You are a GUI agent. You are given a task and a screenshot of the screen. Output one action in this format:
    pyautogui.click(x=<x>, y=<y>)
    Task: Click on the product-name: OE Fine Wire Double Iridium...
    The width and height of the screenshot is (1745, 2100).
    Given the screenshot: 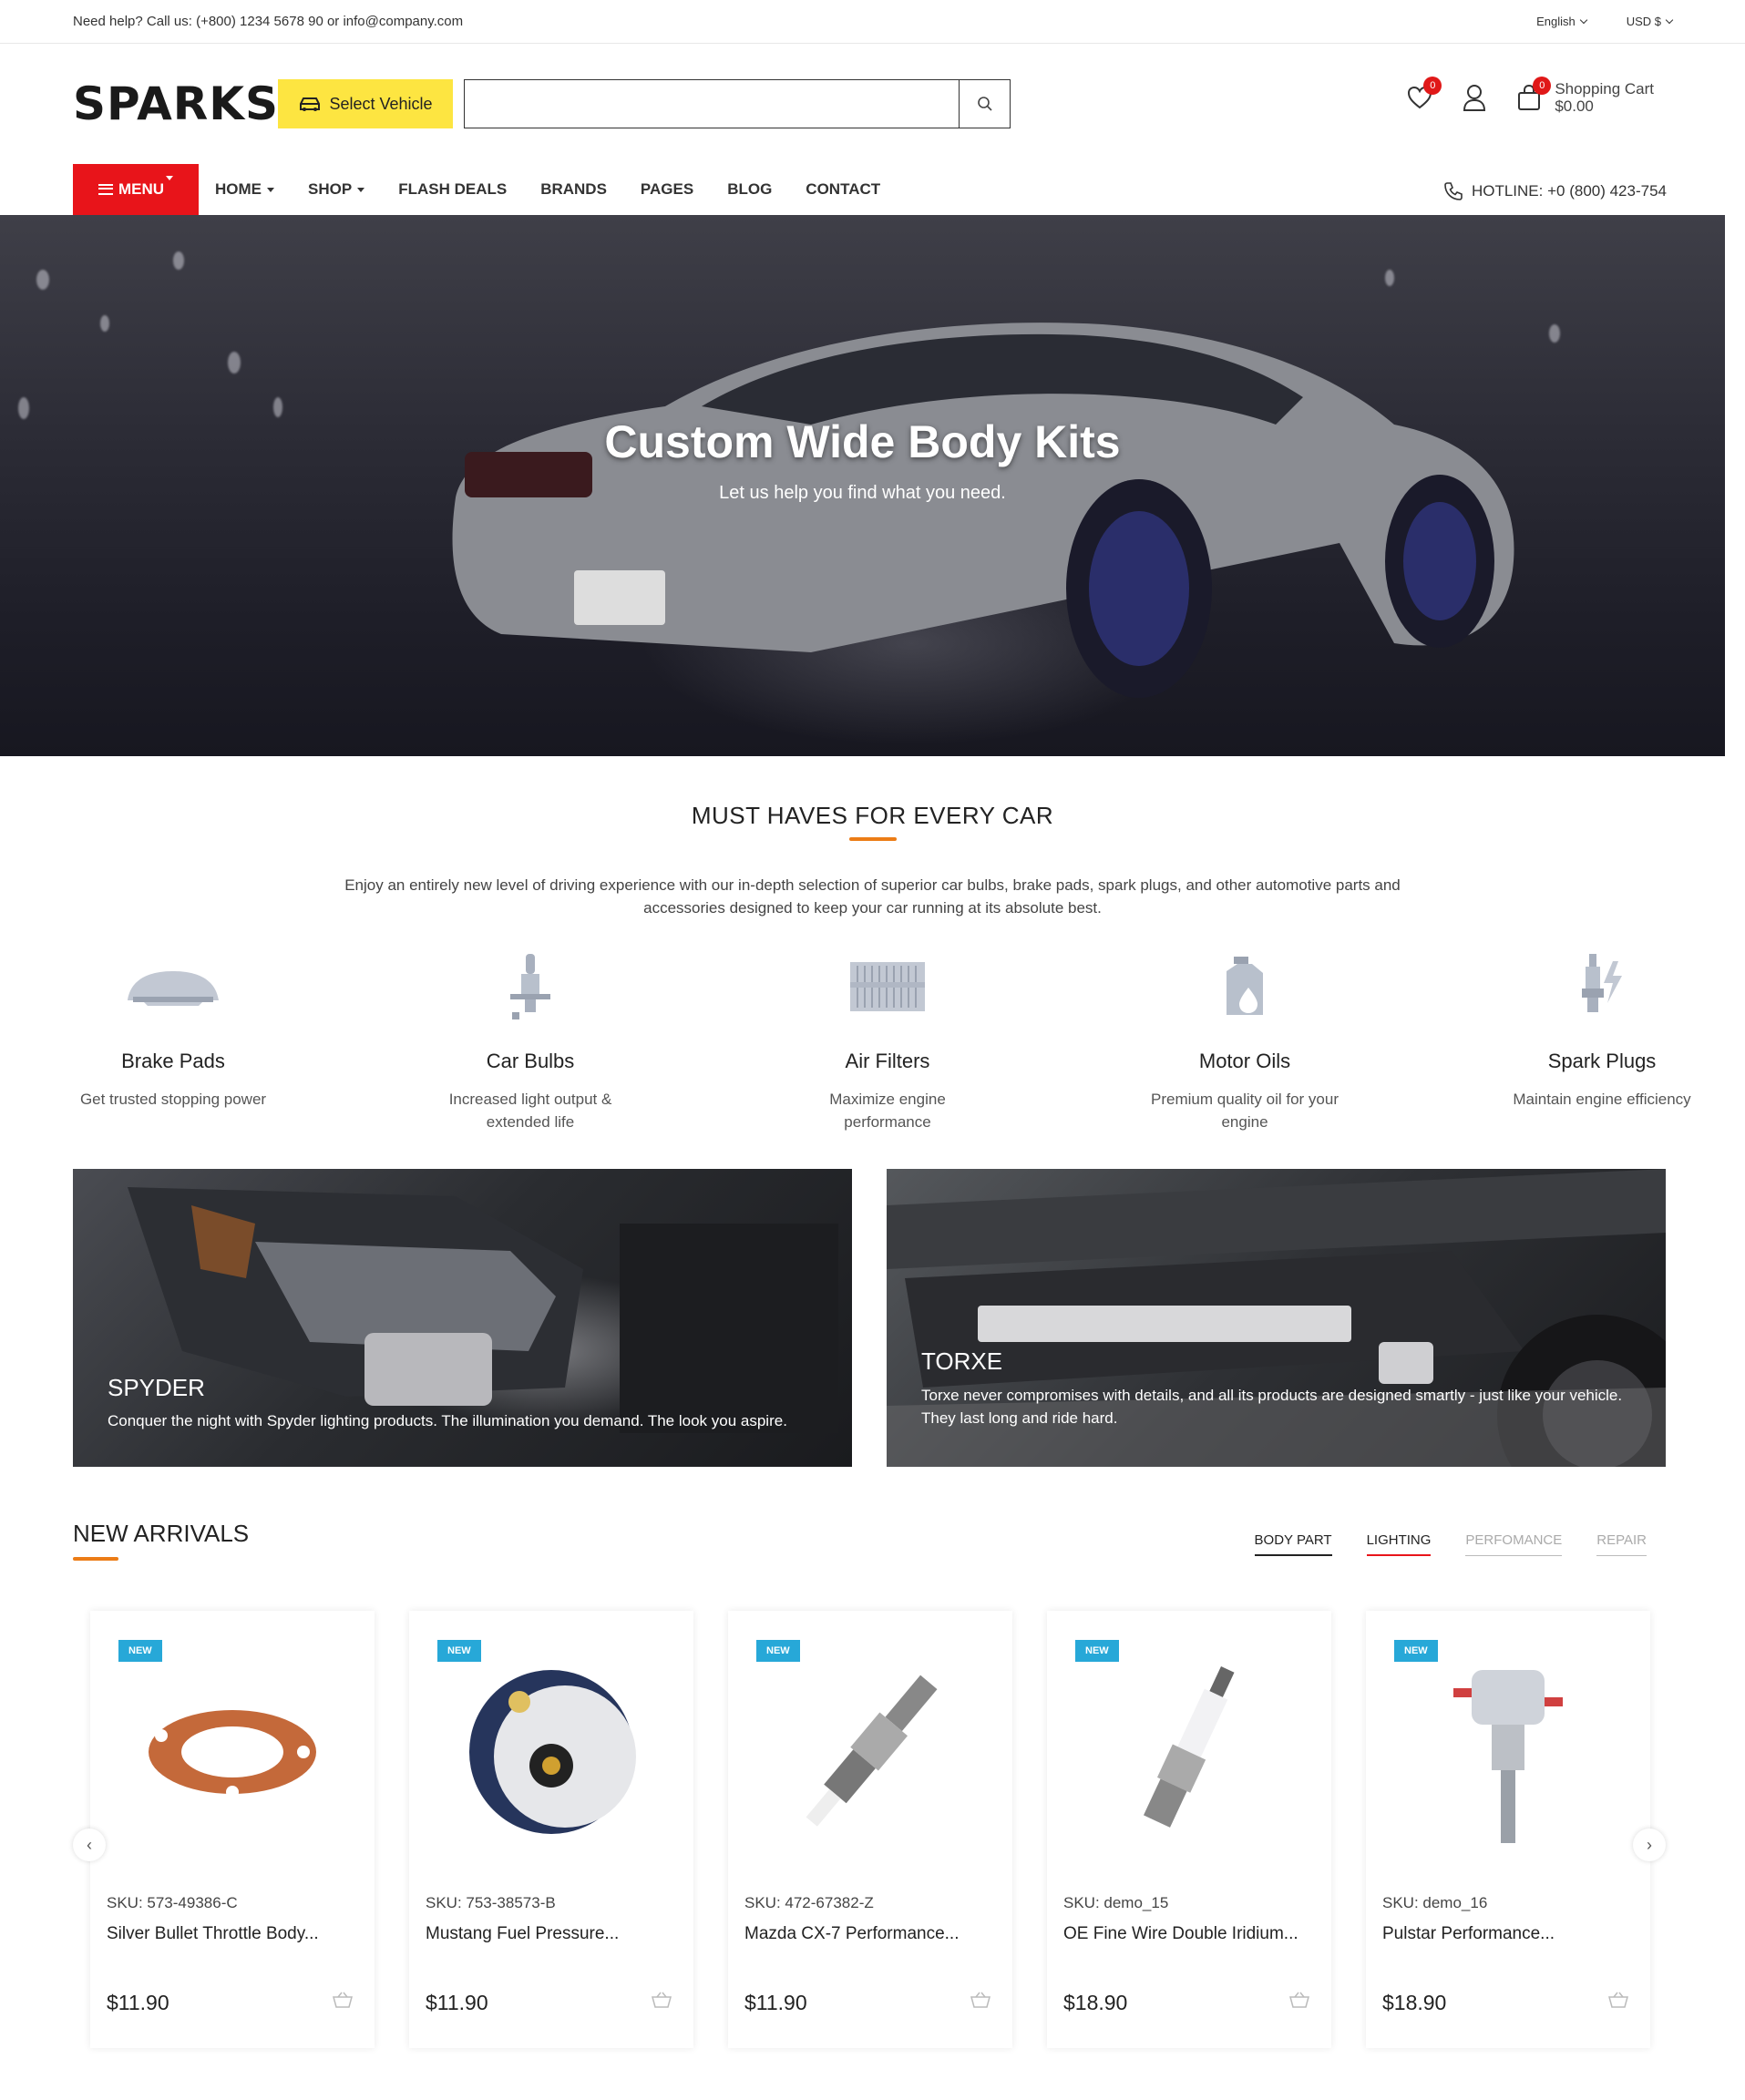 What is the action you would take?
    pyautogui.click(x=1180, y=1934)
    